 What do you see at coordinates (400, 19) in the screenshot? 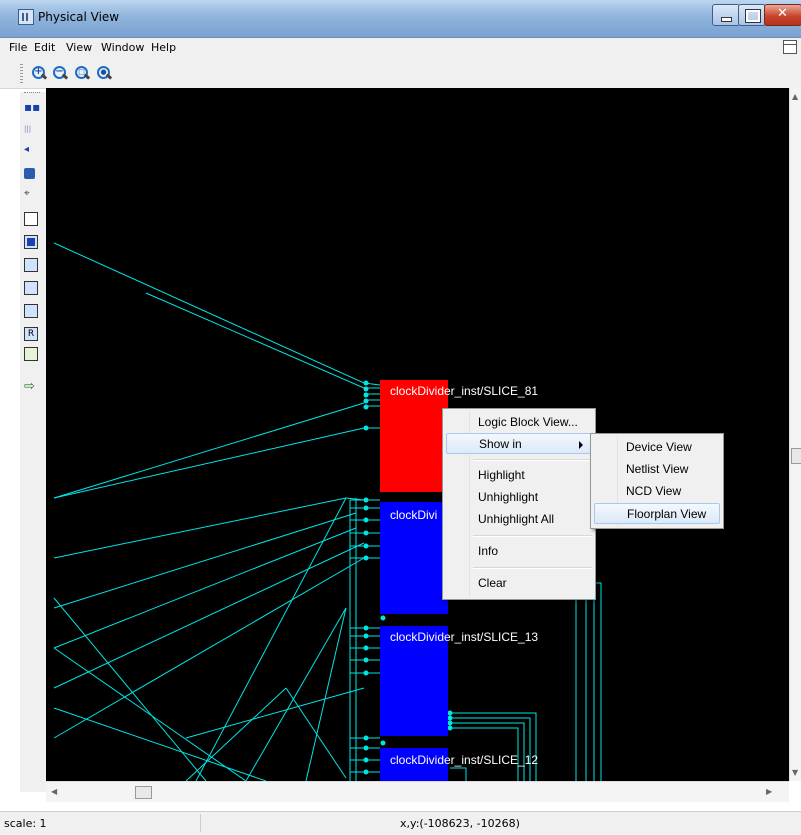
I see `title-bar: Physical View` at bounding box center [400, 19].